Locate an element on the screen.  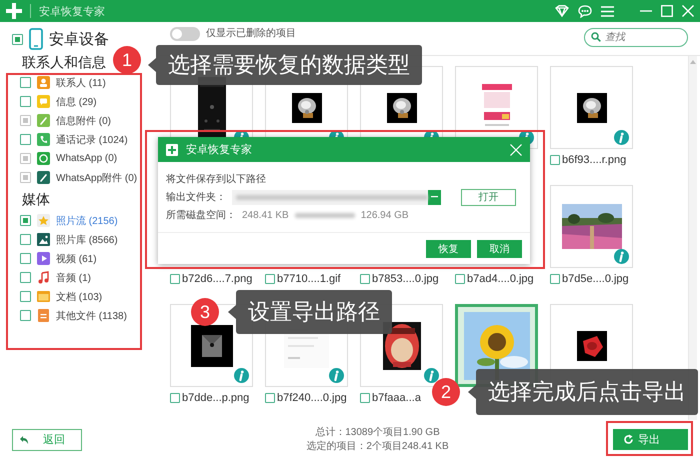
message-icon is located at coordinates (43, 101).